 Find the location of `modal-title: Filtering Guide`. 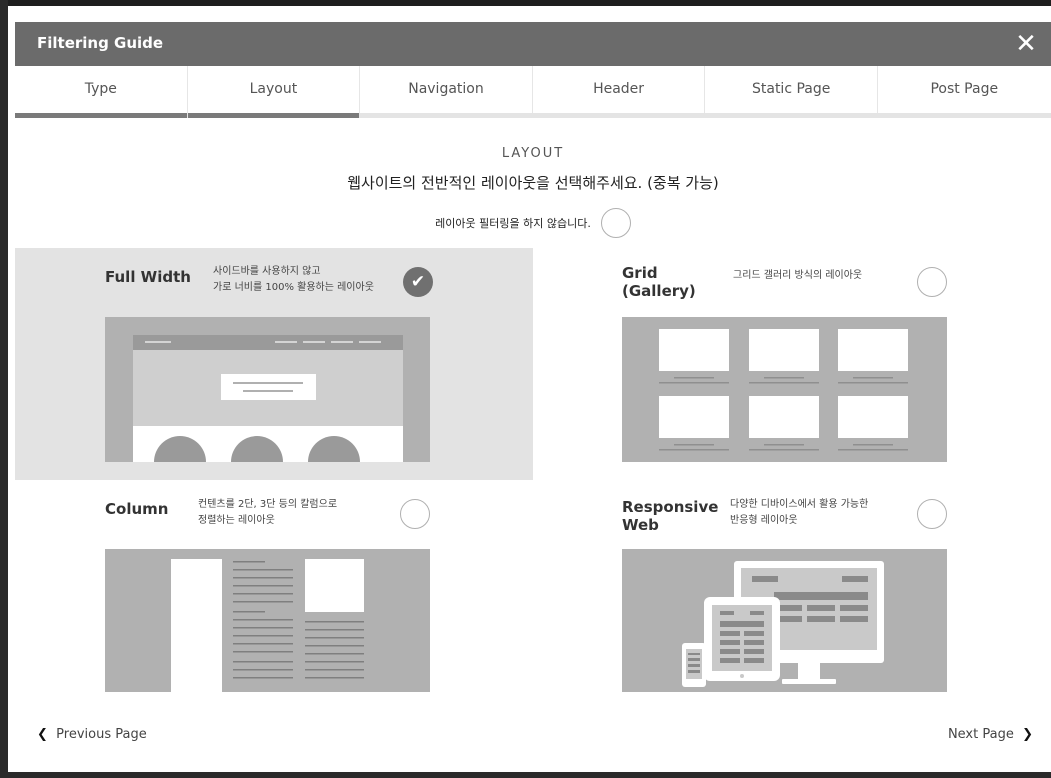

modal-title: Filtering Guide is located at coordinates (100, 43).